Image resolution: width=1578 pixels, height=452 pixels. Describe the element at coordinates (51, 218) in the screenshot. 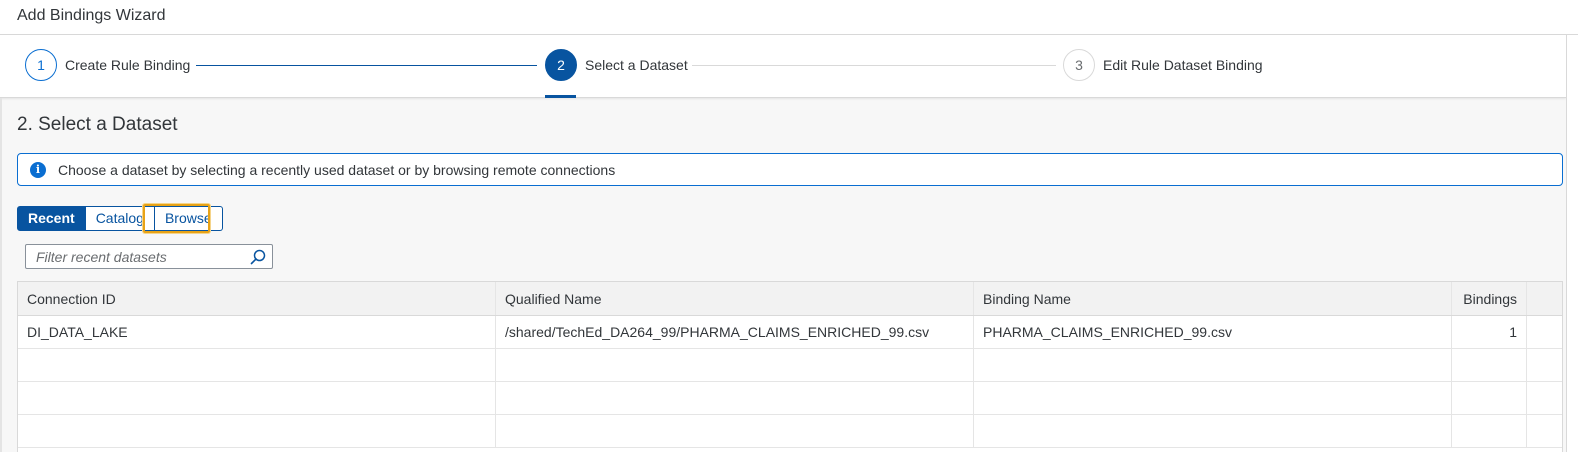

I see `tab-recent: Recent` at that location.